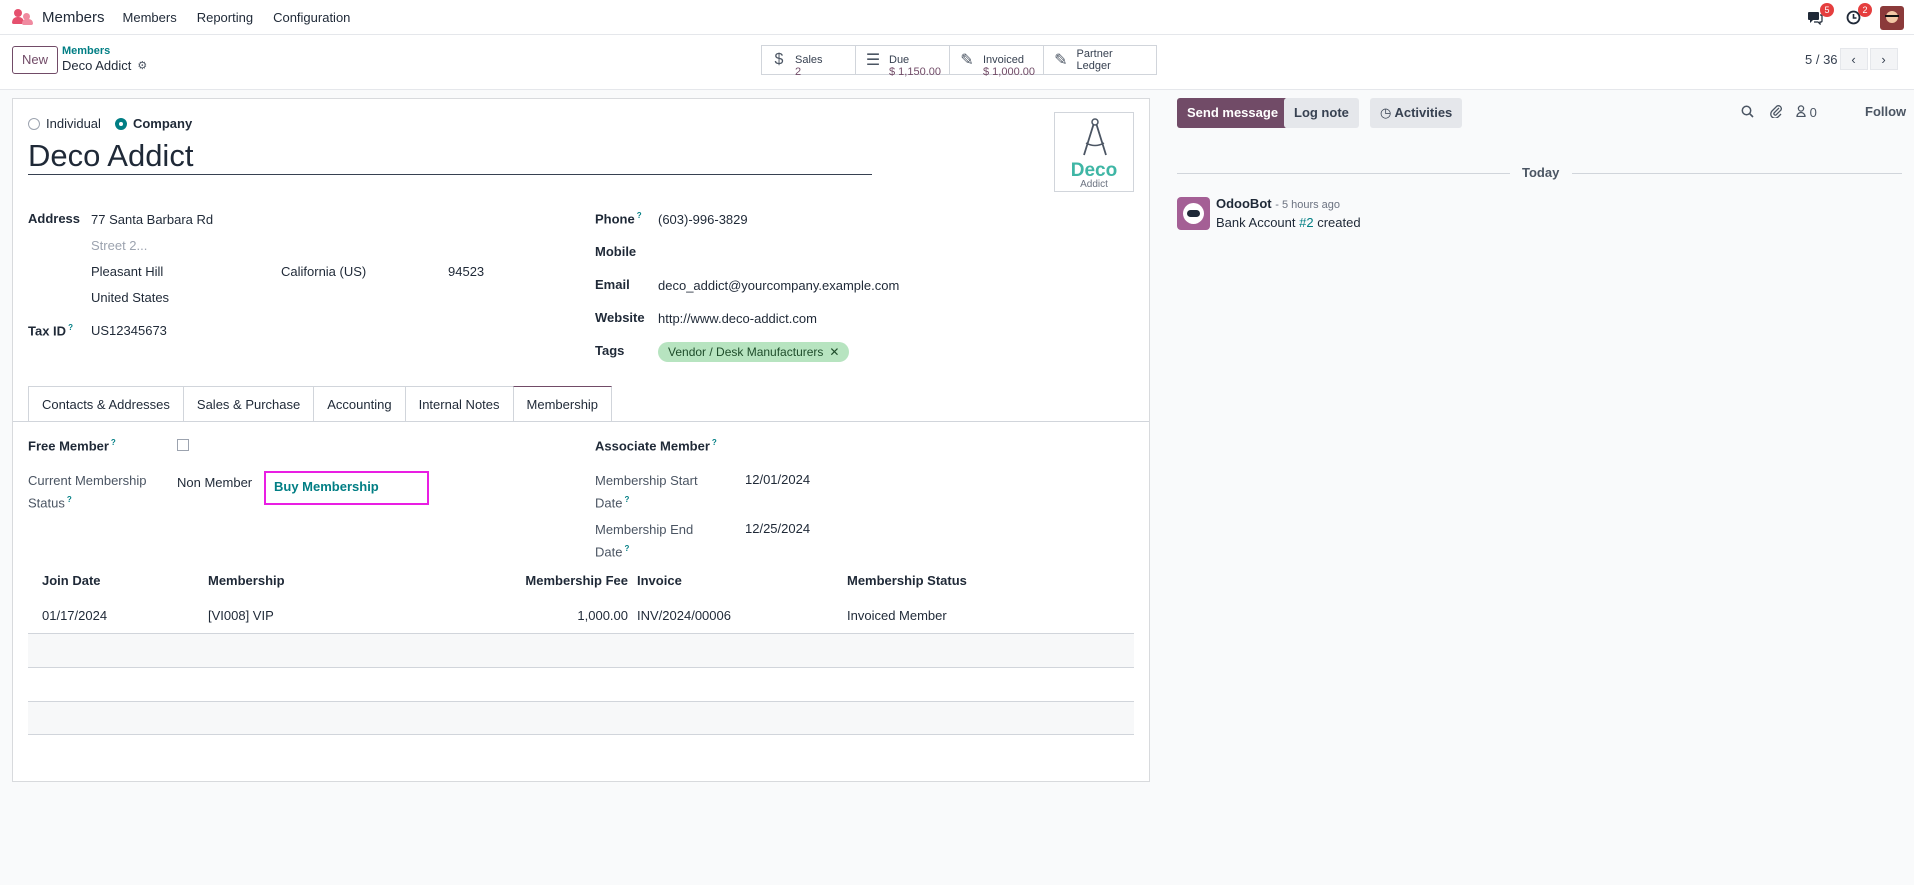  Describe the element at coordinates (620, 317) in the screenshot. I see `website-label: Website` at that location.